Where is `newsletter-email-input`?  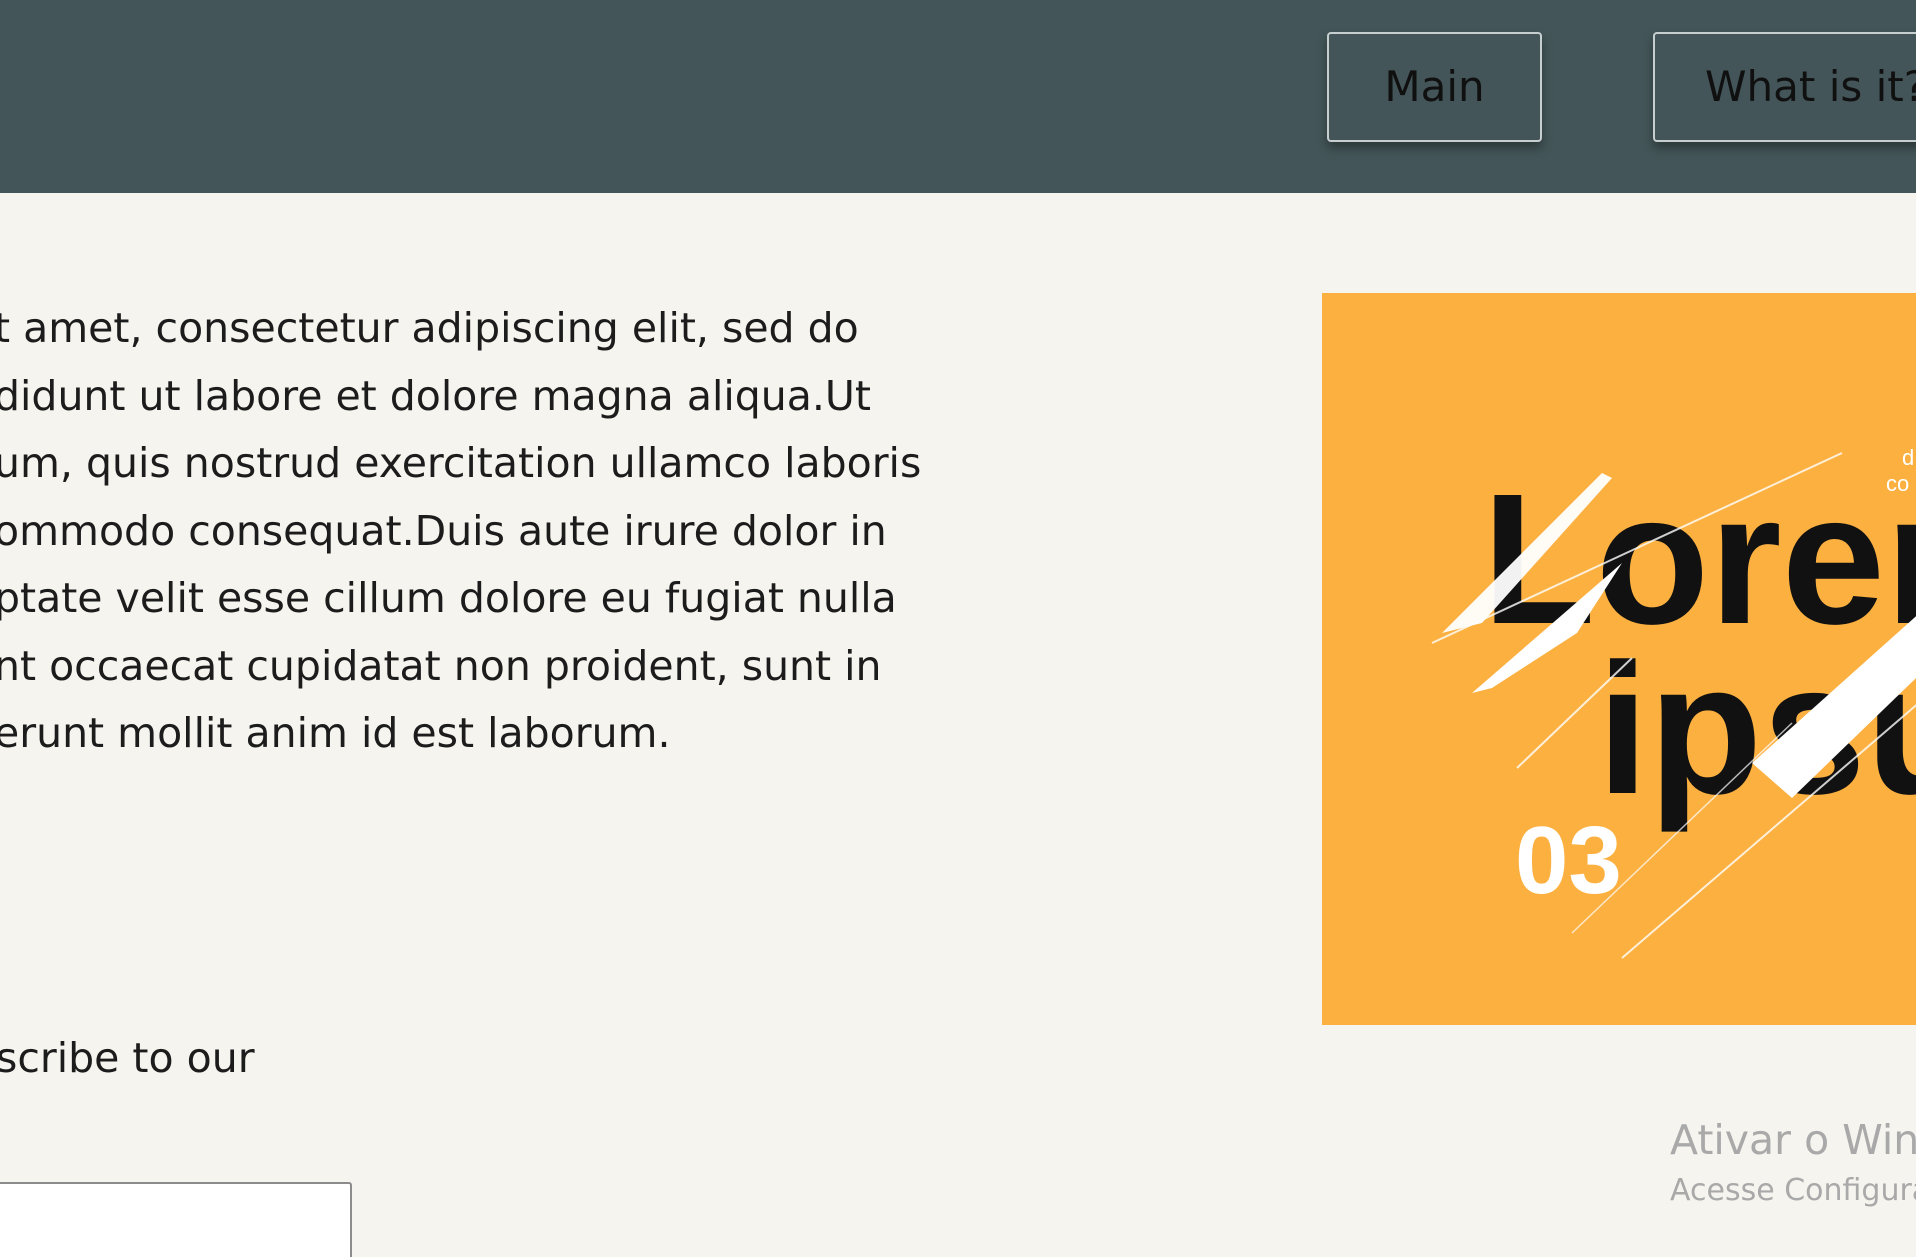
newsletter-email-input is located at coordinates (176, 1219).